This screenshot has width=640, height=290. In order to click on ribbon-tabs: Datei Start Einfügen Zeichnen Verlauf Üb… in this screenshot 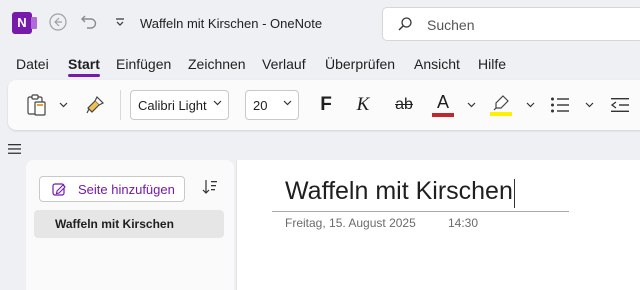, I will do `click(320, 67)`.